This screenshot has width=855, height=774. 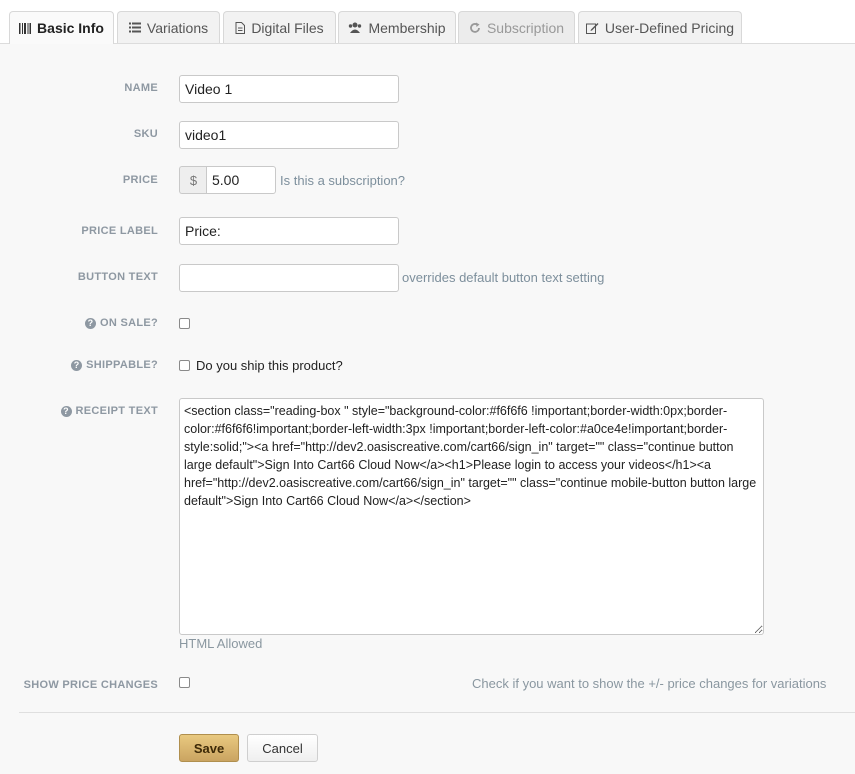 I want to click on button-text-help: overrides default button text setting, so click(x=503, y=277).